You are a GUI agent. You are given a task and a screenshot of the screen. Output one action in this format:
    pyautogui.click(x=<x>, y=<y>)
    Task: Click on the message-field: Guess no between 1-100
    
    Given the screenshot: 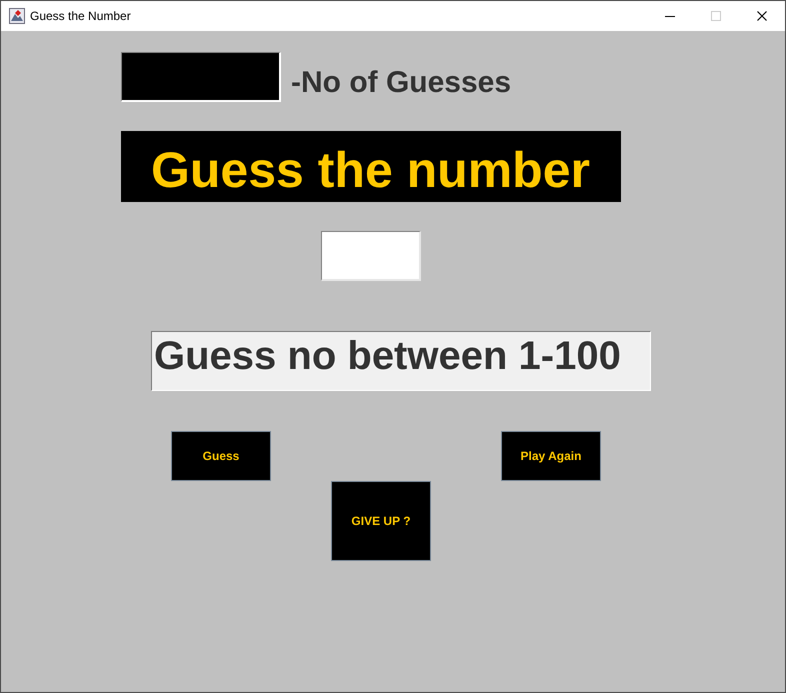 What is the action you would take?
    pyautogui.click(x=401, y=361)
    